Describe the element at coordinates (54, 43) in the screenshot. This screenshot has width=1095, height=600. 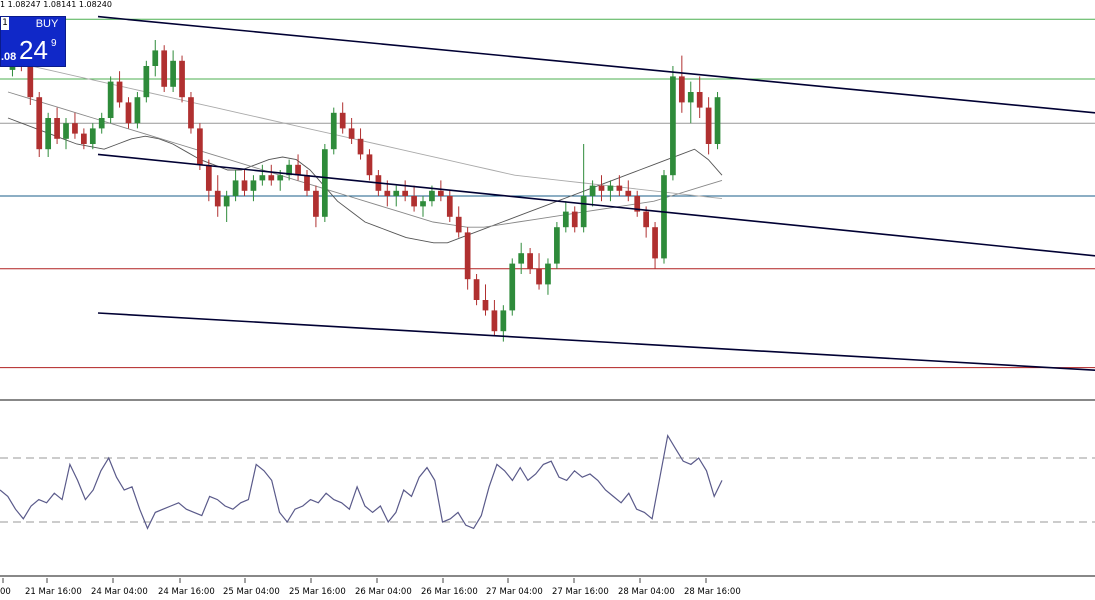
I see `buy-price-pip: 9` at that location.